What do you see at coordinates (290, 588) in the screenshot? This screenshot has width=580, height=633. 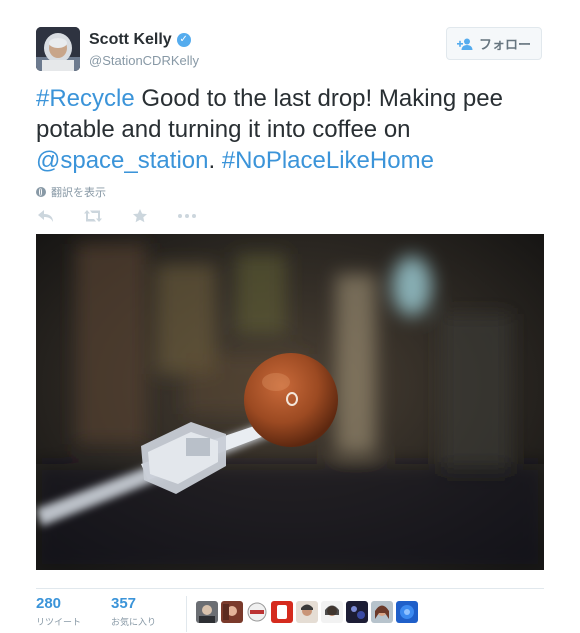 I see `stats-divider` at bounding box center [290, 588].